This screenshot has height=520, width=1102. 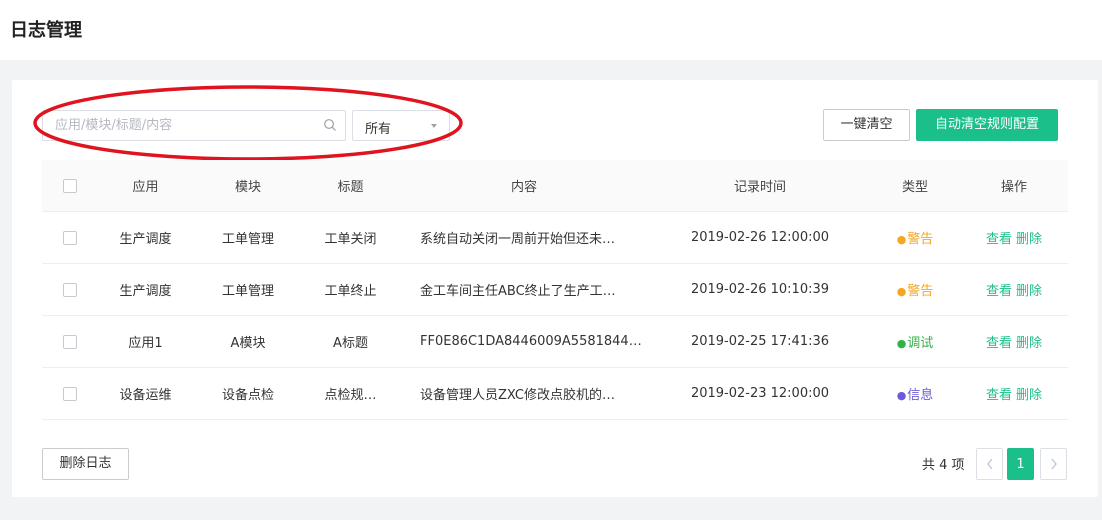 I want to click on header-checkbox-cell, so click(x=70, y=185).